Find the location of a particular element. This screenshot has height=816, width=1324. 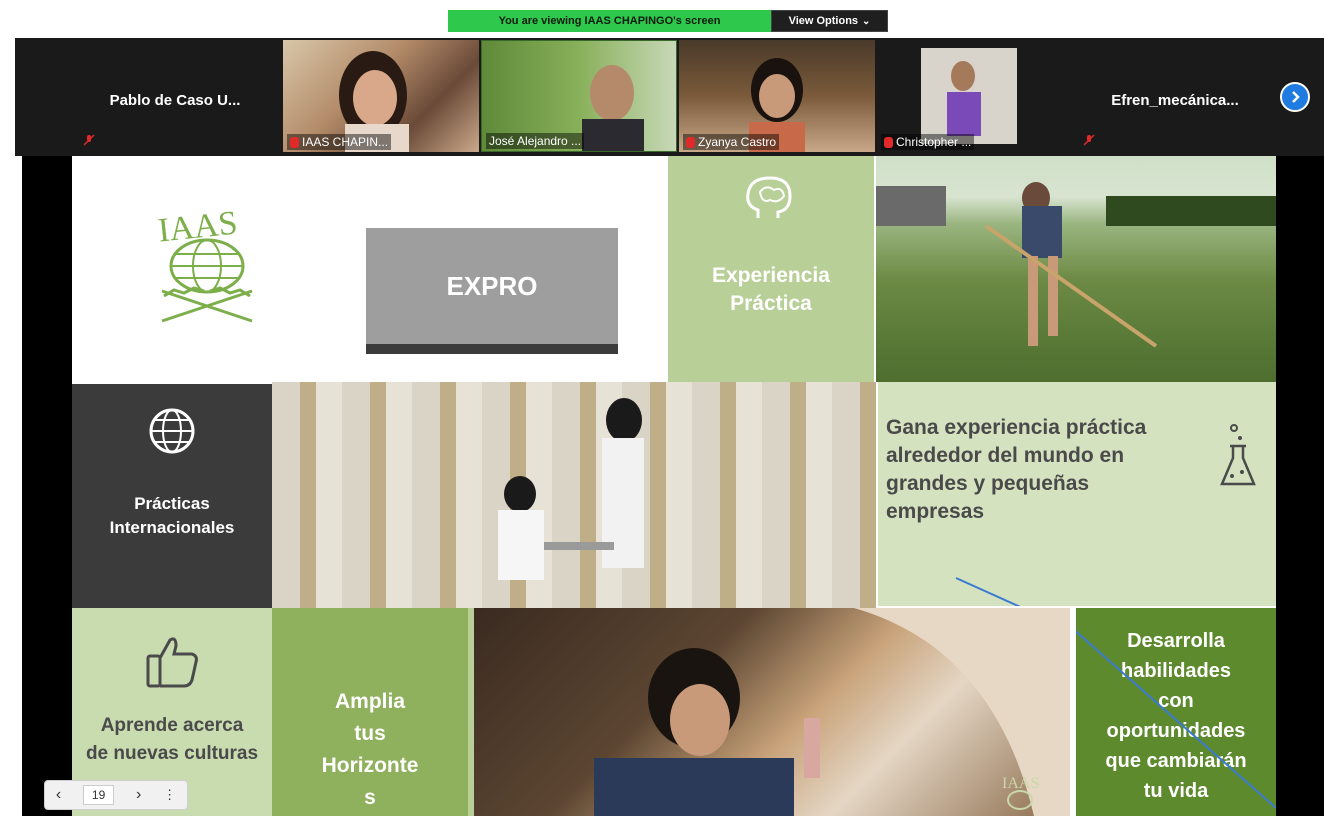

field-photo-image is located at coordinates (1076, 265).